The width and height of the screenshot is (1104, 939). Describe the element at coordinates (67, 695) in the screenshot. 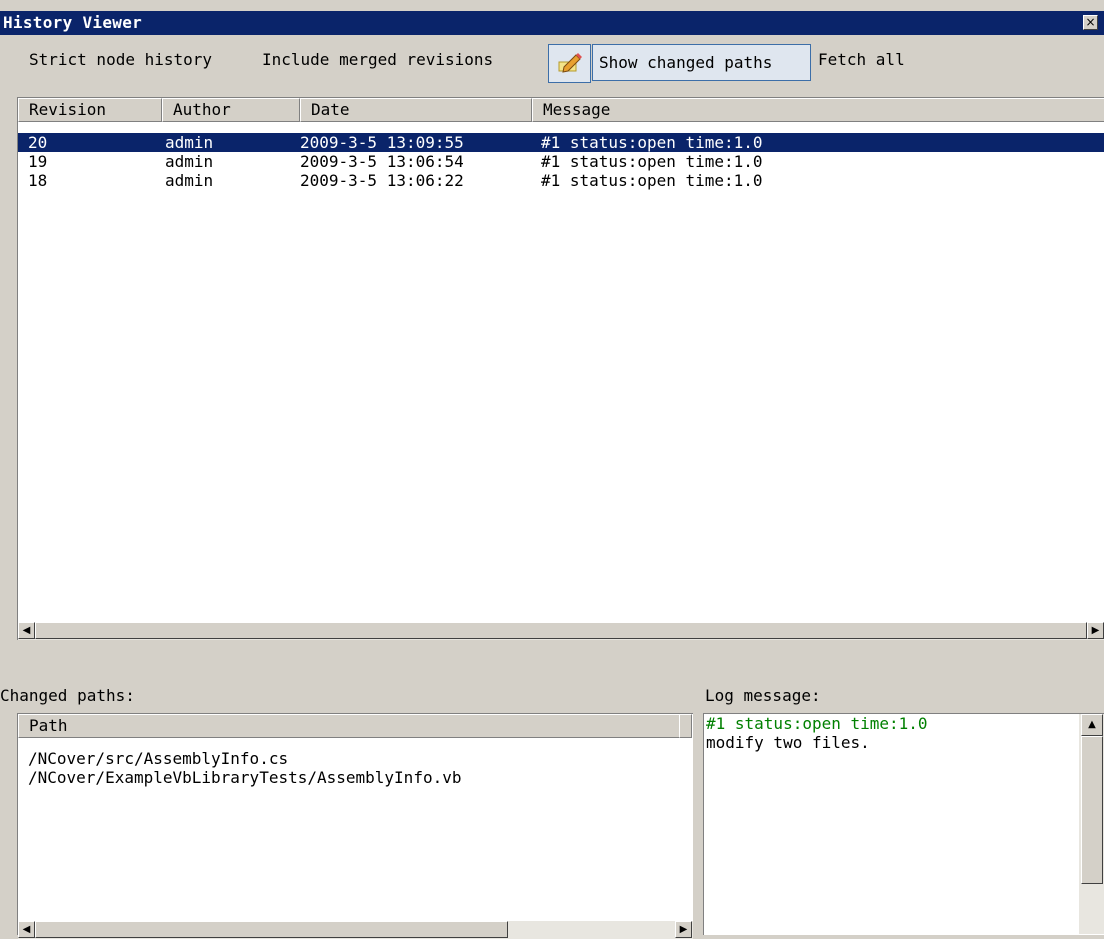

I see `changed-paths-label: Changed paths:` at that location.